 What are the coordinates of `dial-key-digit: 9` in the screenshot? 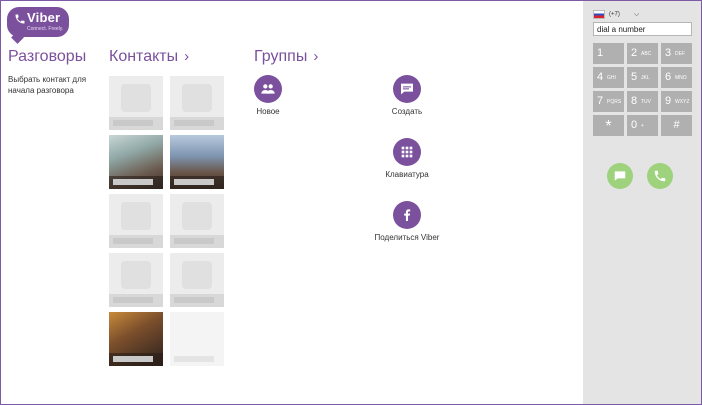 It's located at (668, 101).